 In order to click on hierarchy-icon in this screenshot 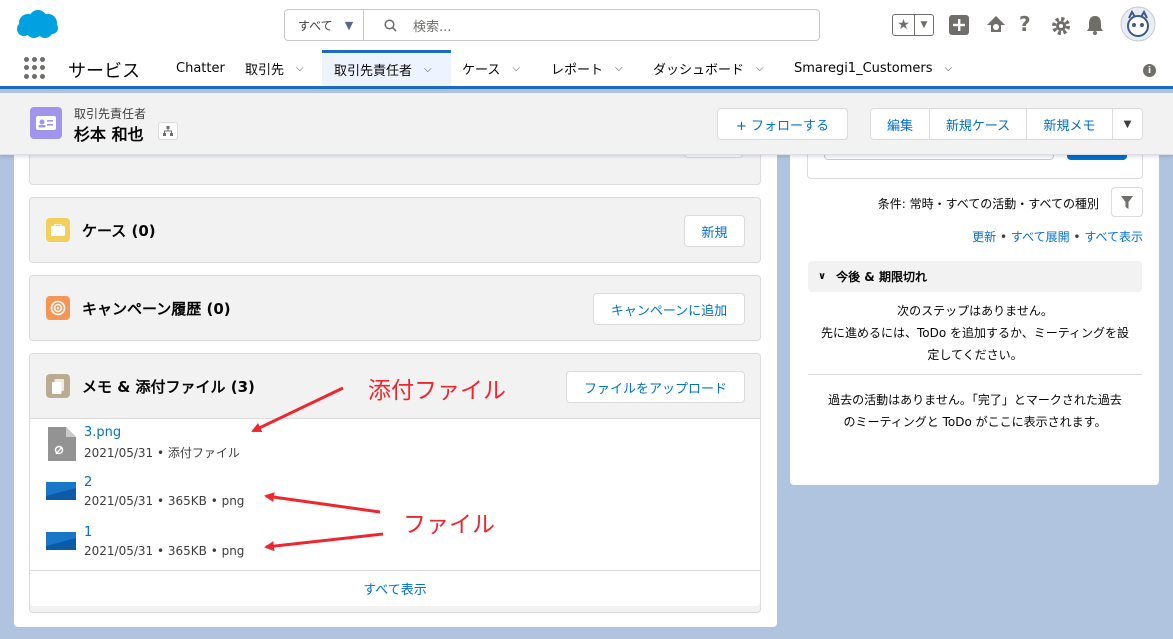, I will do `click(168, 131)`.